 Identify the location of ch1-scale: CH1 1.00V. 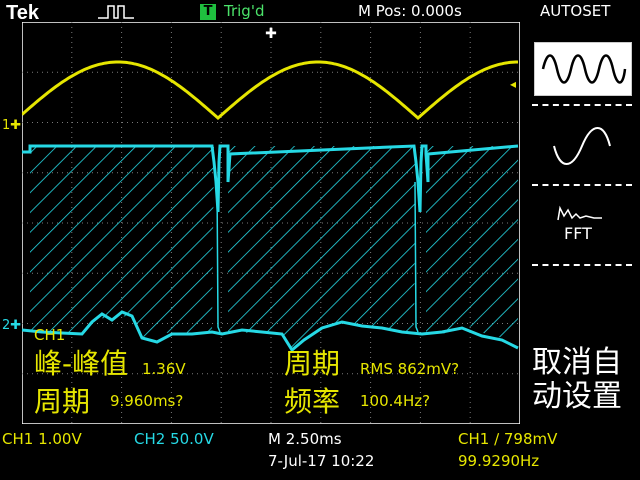
(42, 439).